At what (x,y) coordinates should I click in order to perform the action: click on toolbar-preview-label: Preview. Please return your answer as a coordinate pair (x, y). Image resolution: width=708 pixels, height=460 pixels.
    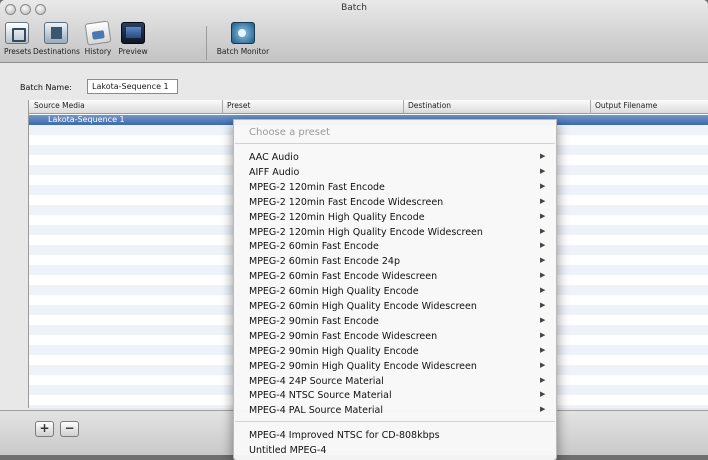
    Looking at the image, I should click on (133, 51).